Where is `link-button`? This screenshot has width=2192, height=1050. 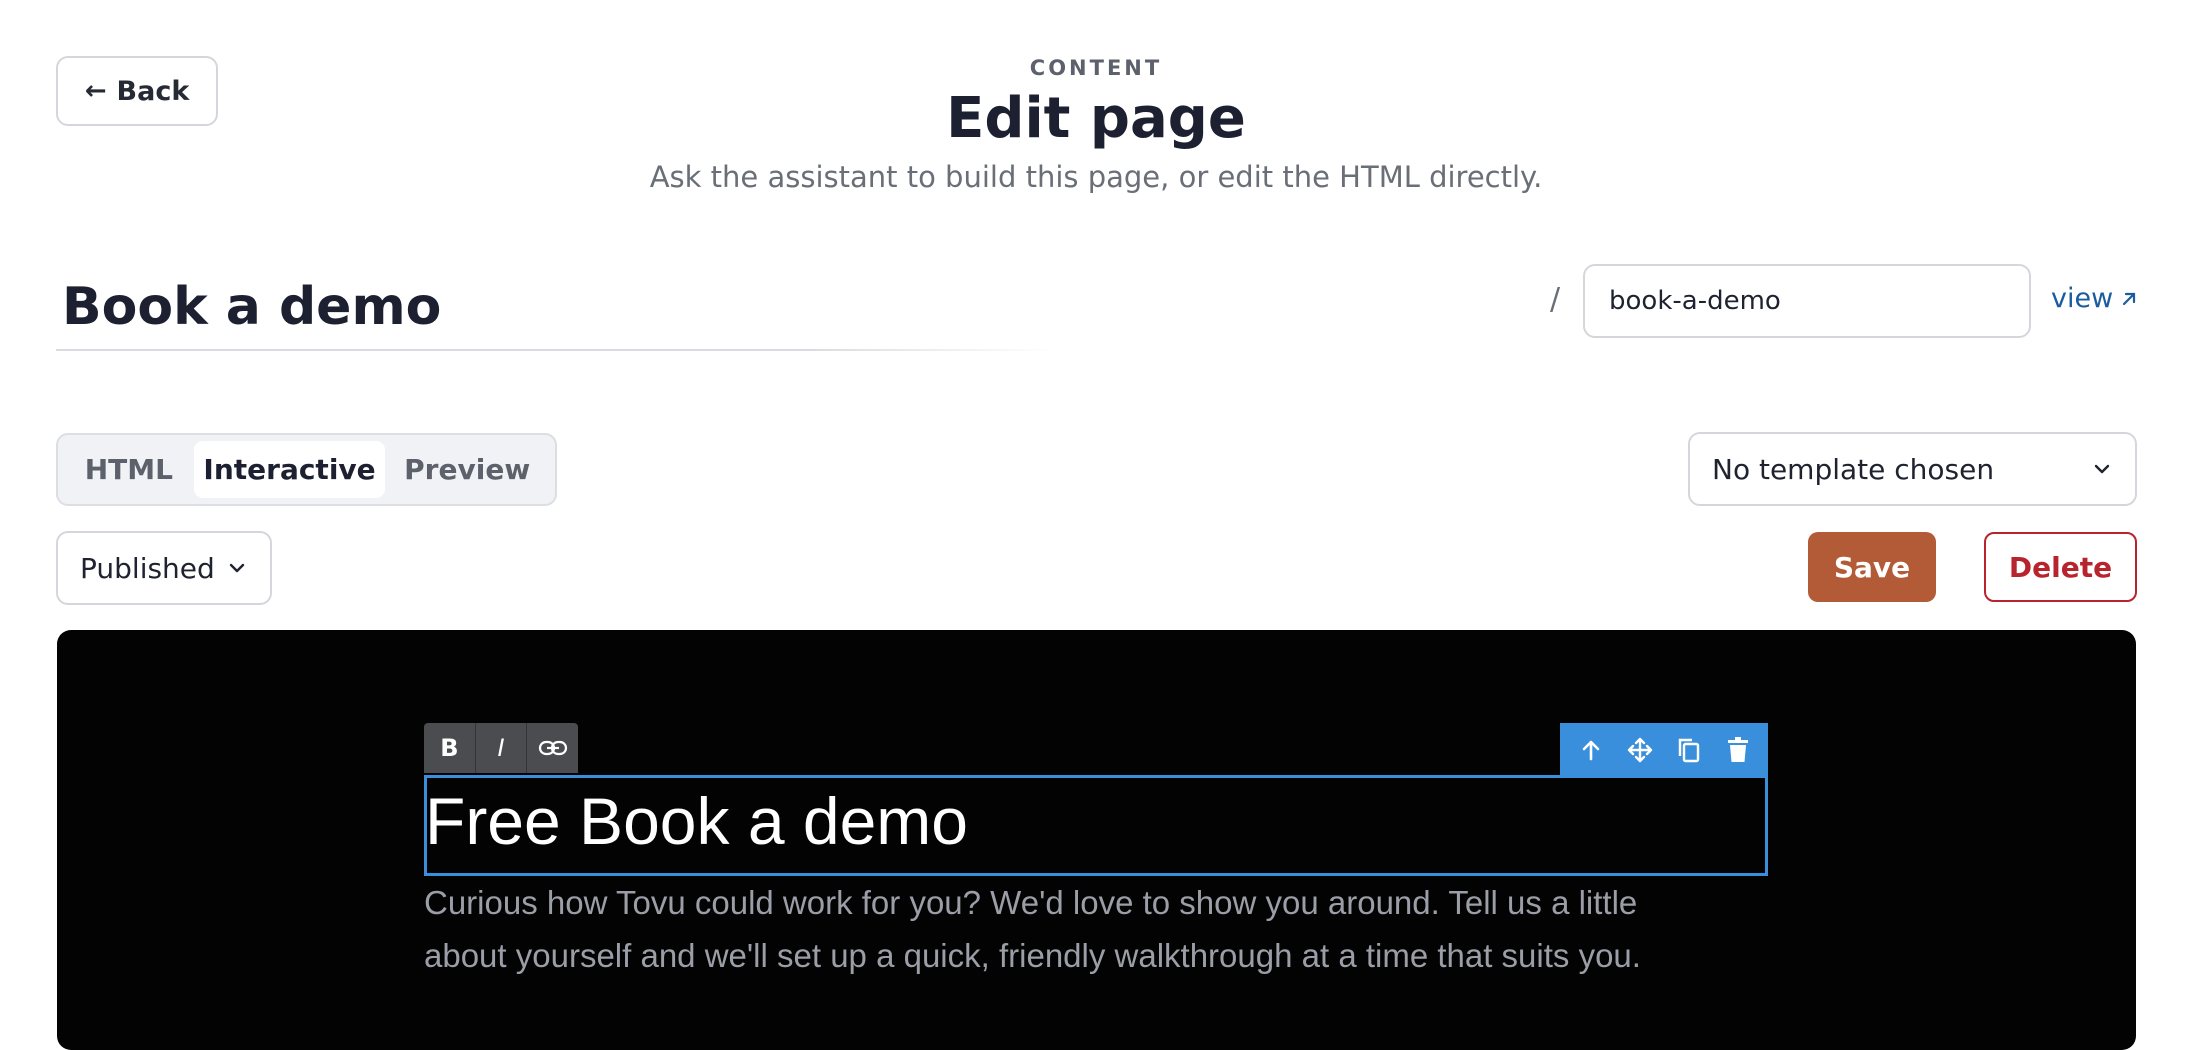
link-button is located at coordinates (552, 748).